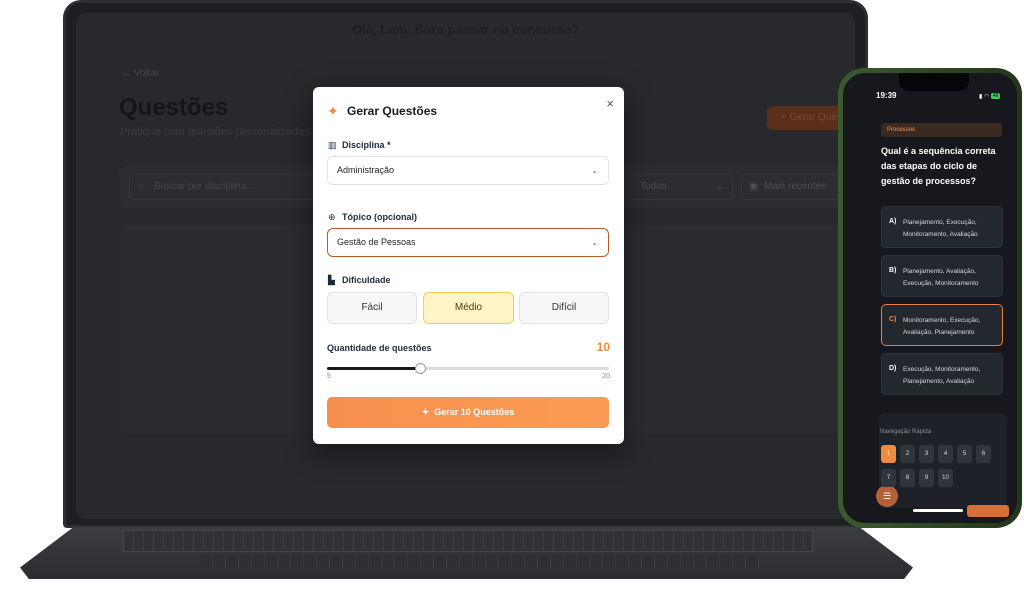 Image resolution: width=1024 pixels, height=597 pixels. Describe the element at coordinates (366, 280) in the screenshot. I see `dificuldade-label: Dificuldade` at that location.